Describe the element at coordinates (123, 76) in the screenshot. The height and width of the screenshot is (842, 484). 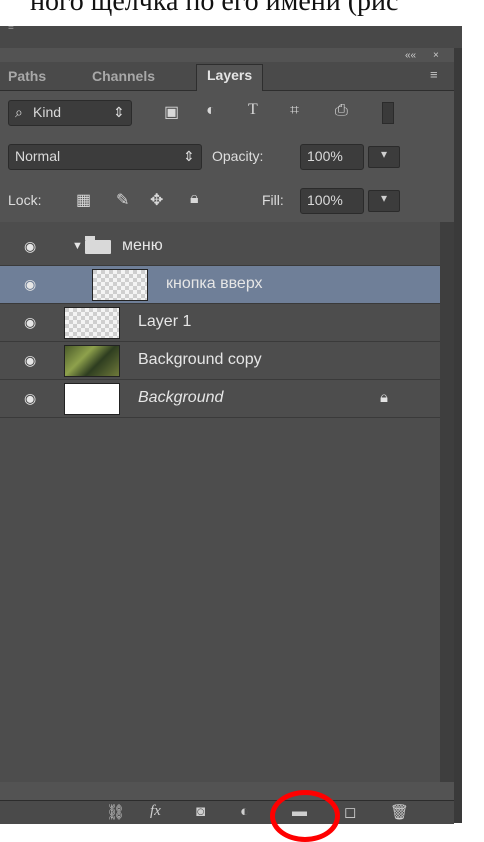
I see `tab-channels: Channels` at that location.